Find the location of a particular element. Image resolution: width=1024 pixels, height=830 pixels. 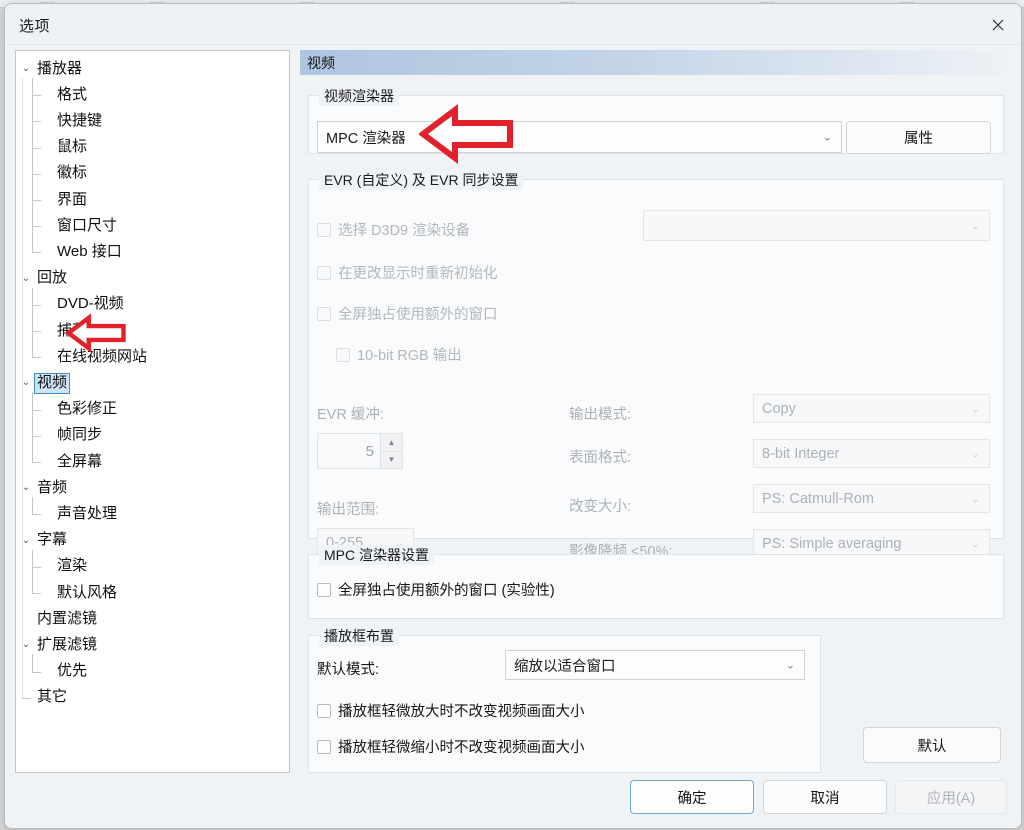

stepper-up-icon: ▲ is located at coordinates (391, 443).